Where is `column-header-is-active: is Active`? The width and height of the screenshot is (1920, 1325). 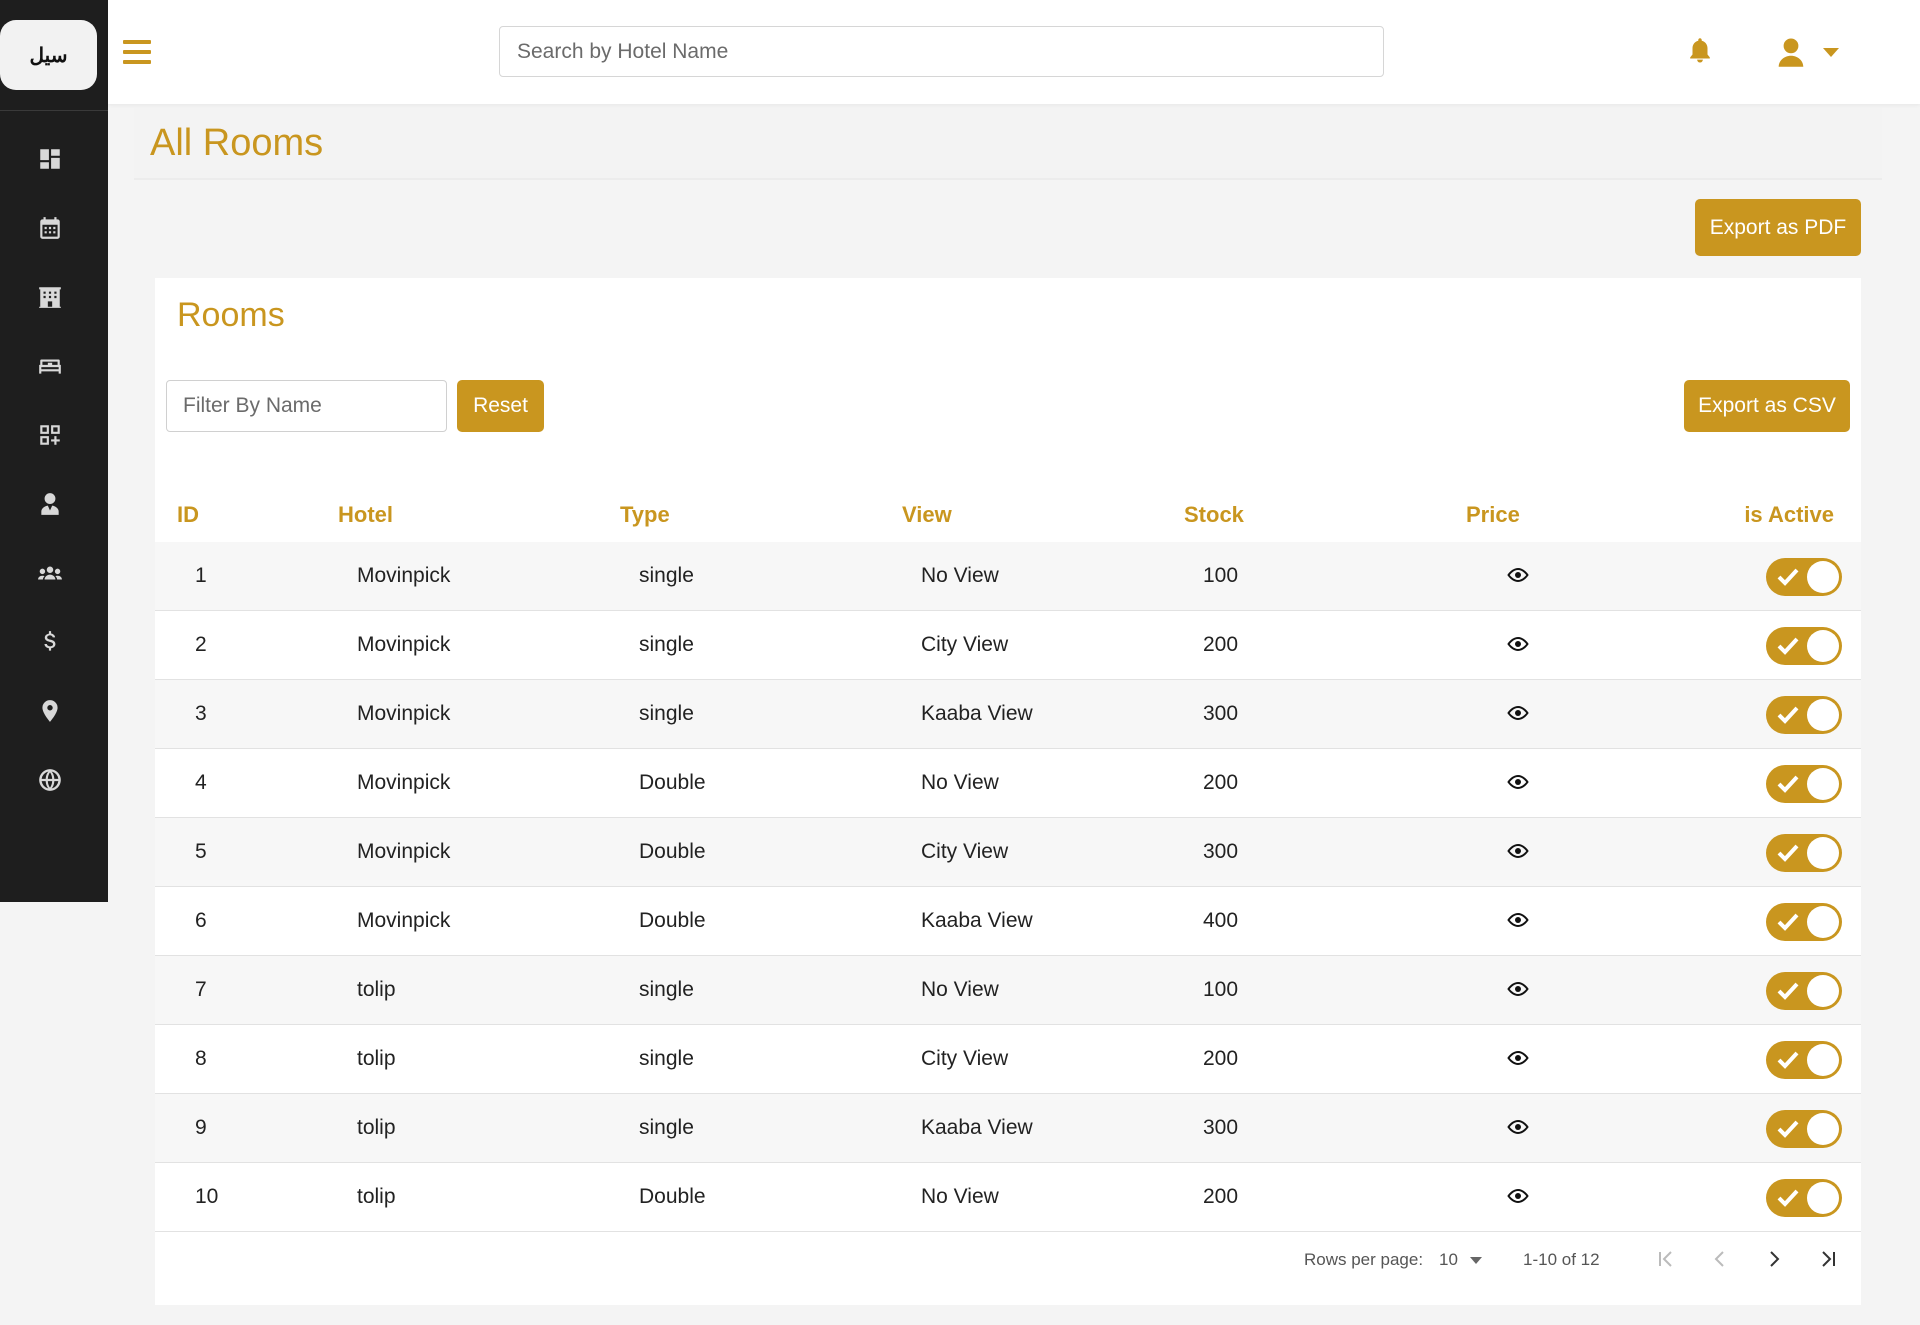 column-header-is-active: is Active is located at coordinates (1789, 515).